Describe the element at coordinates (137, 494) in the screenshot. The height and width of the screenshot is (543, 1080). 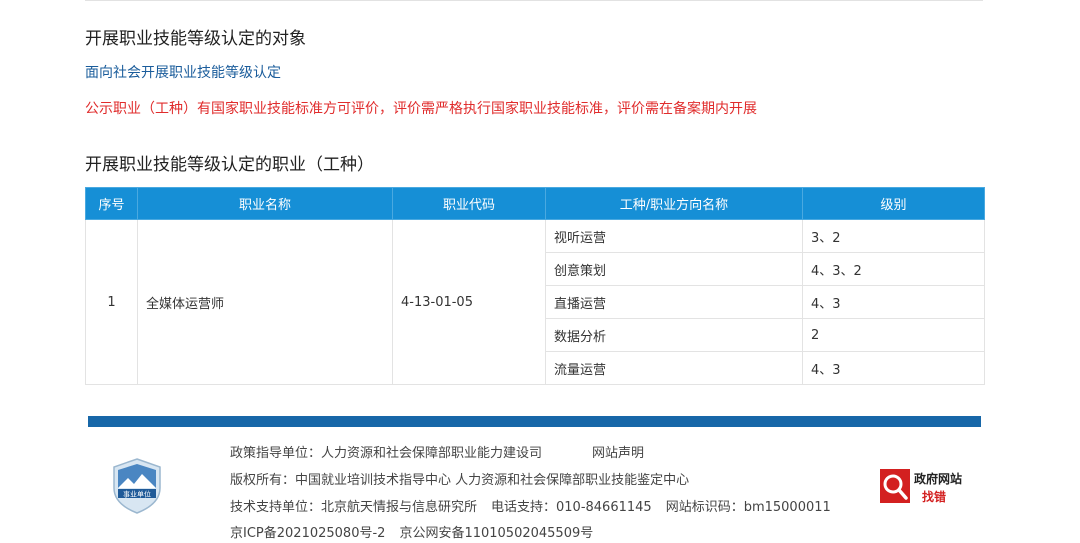
I see `badge-label: 事业单位` at that location.